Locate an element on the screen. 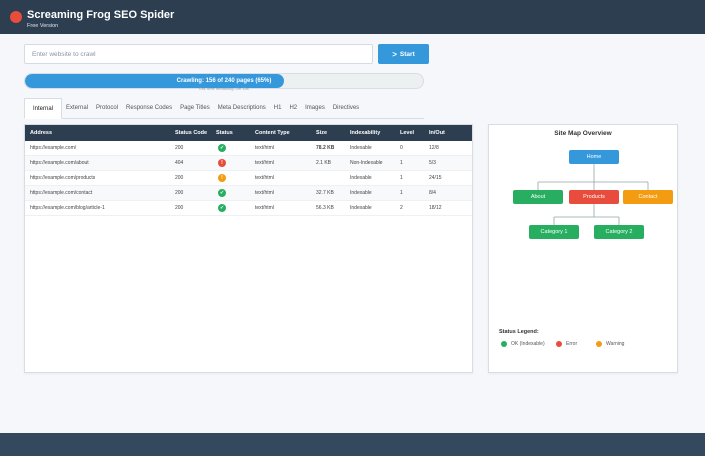  status-code-cell: 404 is located at coordinates (179, 163).